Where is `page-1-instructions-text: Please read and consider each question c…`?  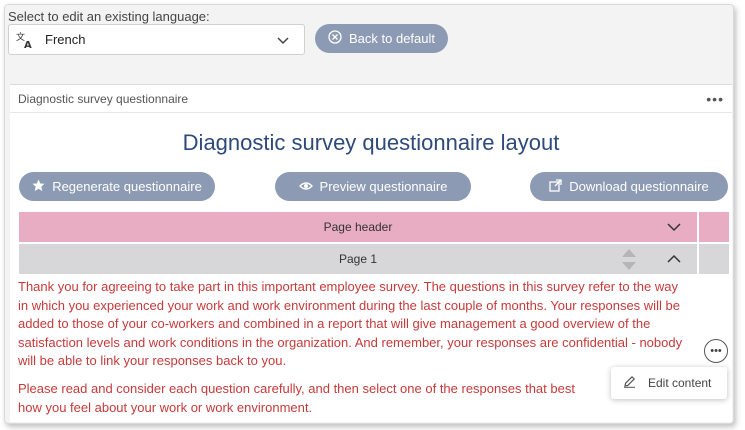 page-1-instructions-text: Please read and consider each question c… is located at coordinates (296, 398).